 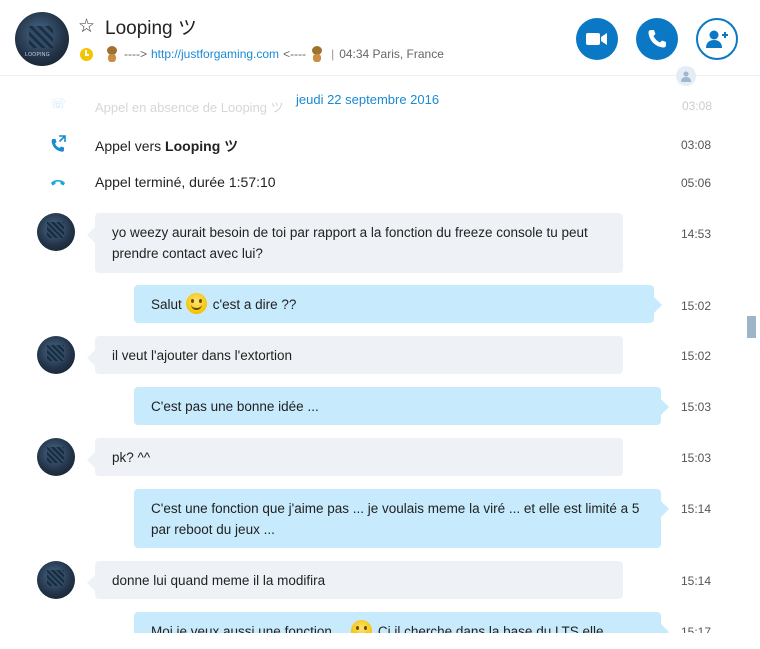 I want to click on missed-call-time: 03:08, so click(x=697, y=106).